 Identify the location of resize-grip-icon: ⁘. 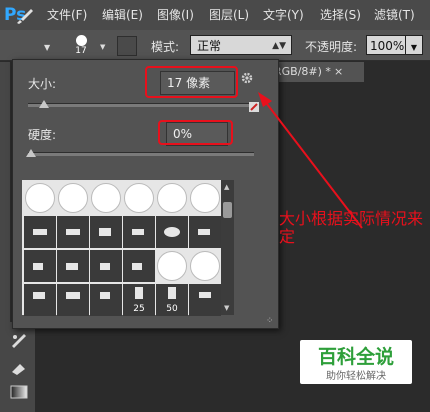
(270, 321).